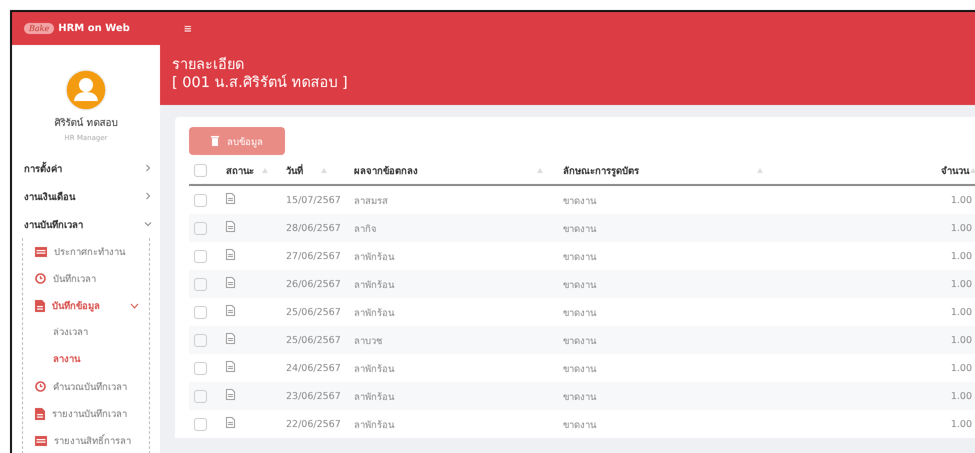  Describe the element at coordinates (371, 201) in the screenshot. I see `table-cell: ลาสมรส` at that location.